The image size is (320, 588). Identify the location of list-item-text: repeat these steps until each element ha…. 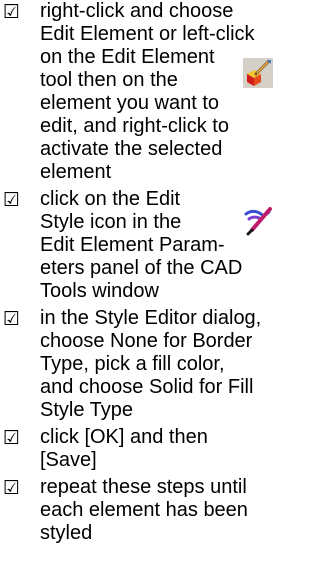
(144, 510).